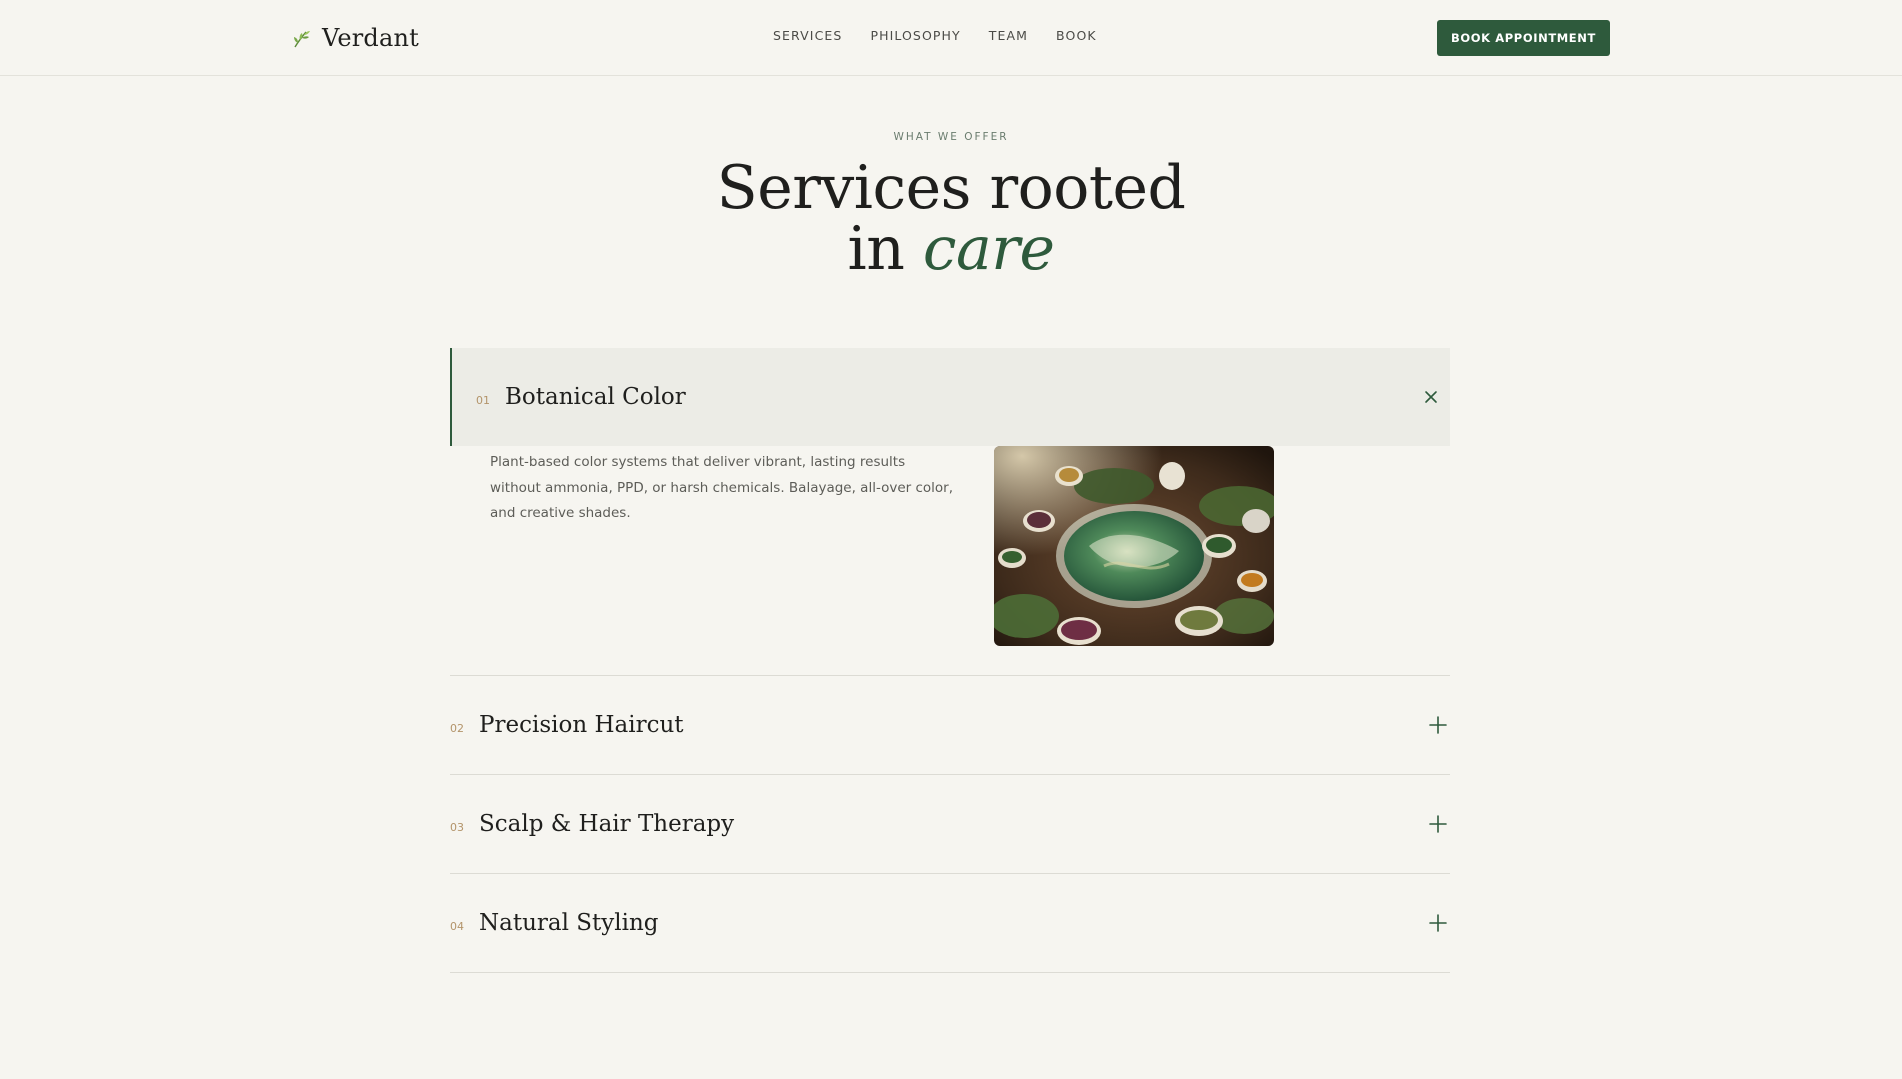 Image resolution: width=1902 pixels, height=1079 pixels. I want to click on section-title-line1: Services rooted, so click(951, 188).